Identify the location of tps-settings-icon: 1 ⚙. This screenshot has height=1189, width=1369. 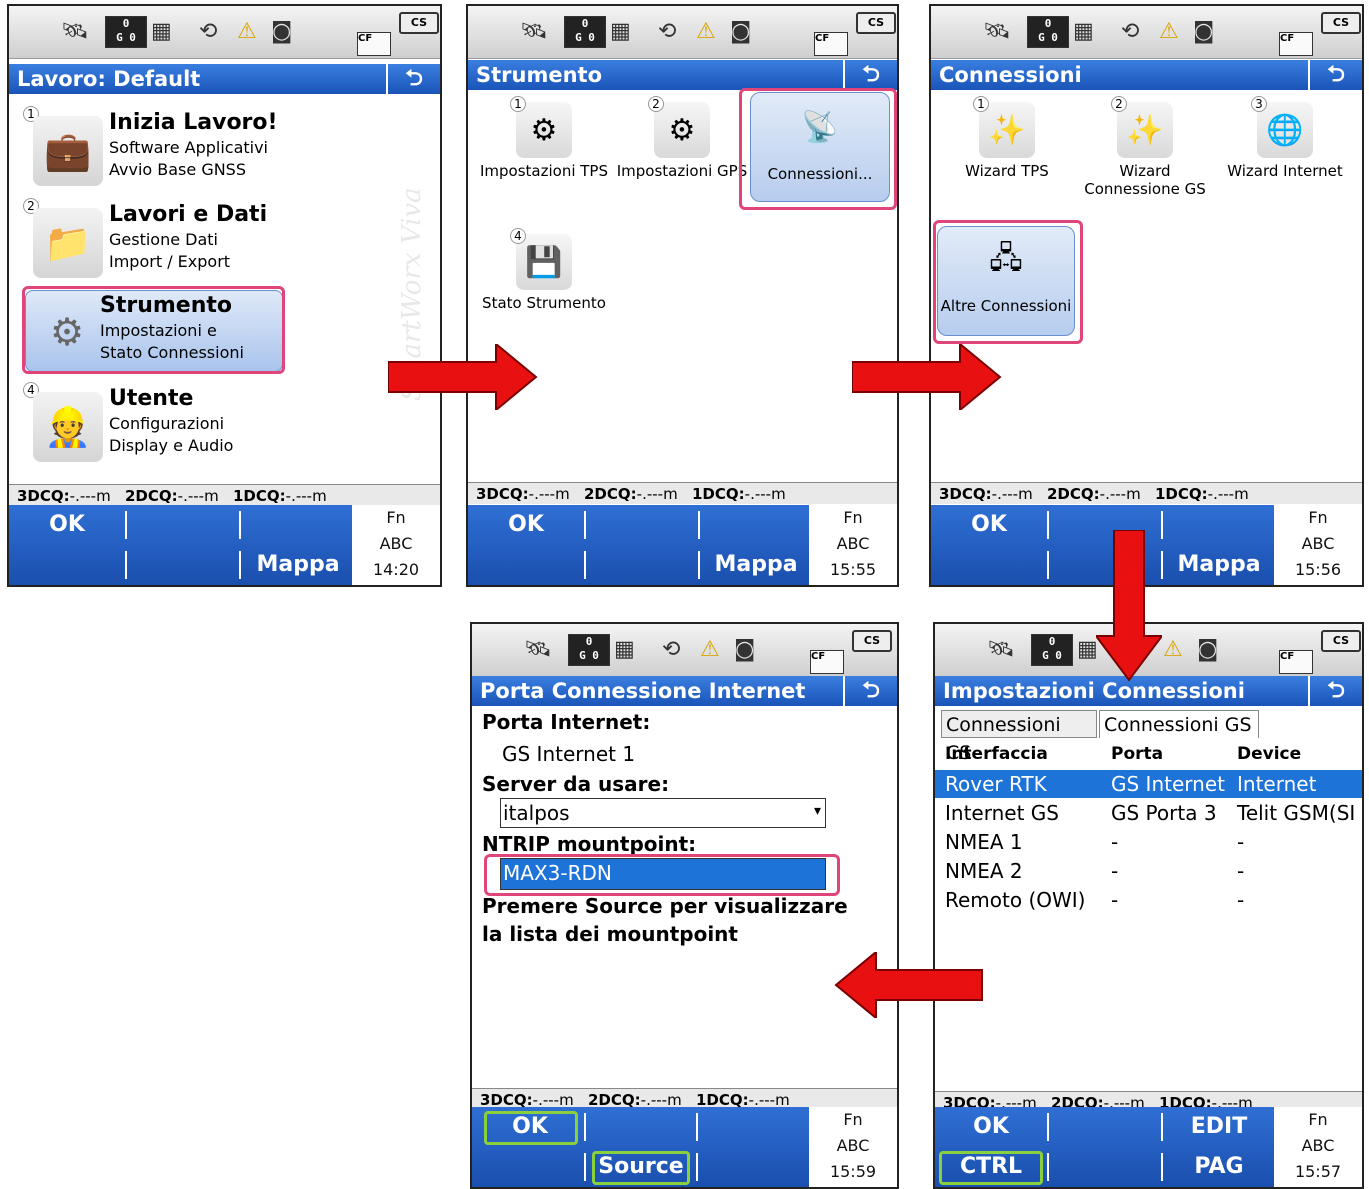
(541, 127).